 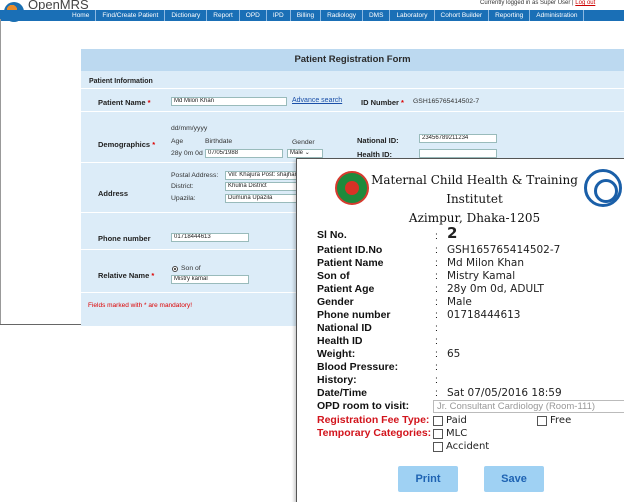 What do you see at coordinates (557, 15) in the screenshot?
I see `nav-administration: Administration` at bounding box center [557, 15].